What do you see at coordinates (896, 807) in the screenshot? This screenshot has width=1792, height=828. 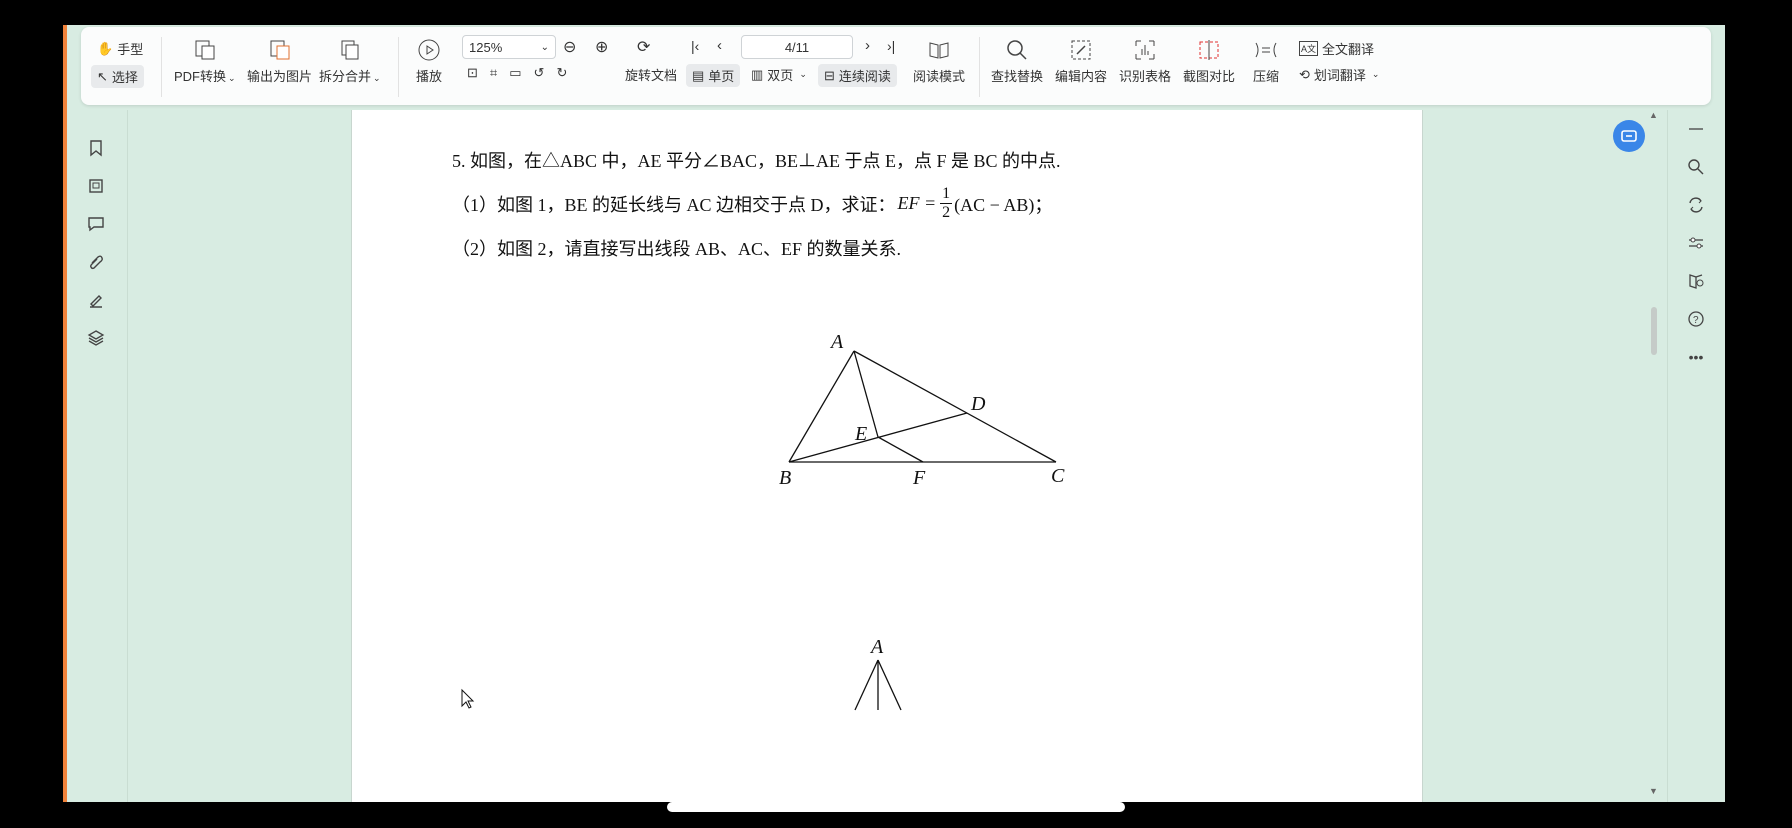 I see `home-indicator-bar` at bounding box center [896, 807].